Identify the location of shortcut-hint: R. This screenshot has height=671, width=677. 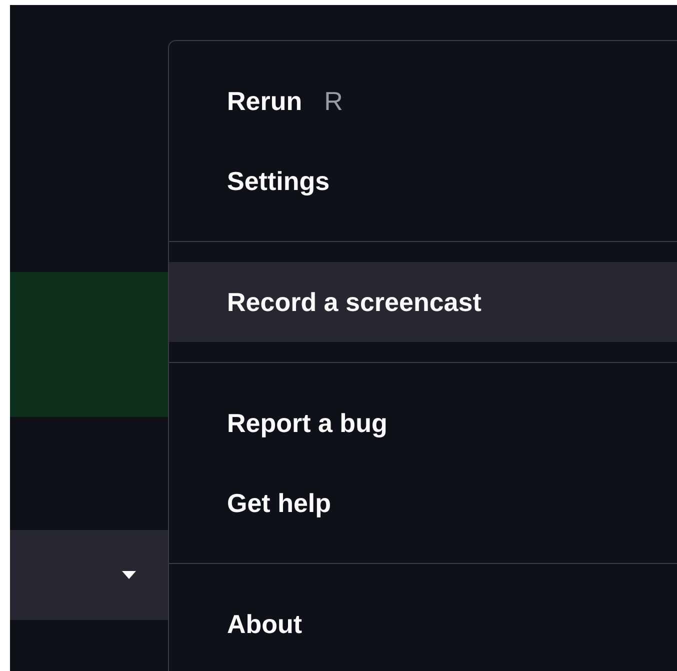
(333, 101).